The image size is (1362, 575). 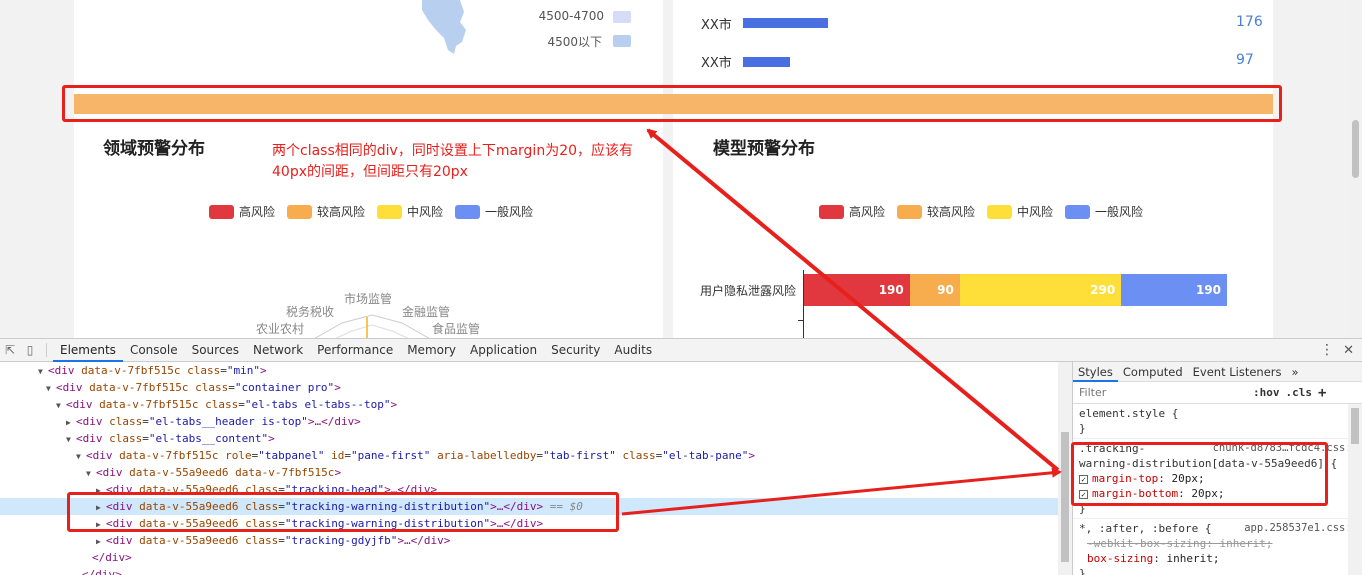 What do you see at coordinates (1217, 413) in the screenshot?
I see `element-style-selector: element.style {` at bounding box center [1217, 413].